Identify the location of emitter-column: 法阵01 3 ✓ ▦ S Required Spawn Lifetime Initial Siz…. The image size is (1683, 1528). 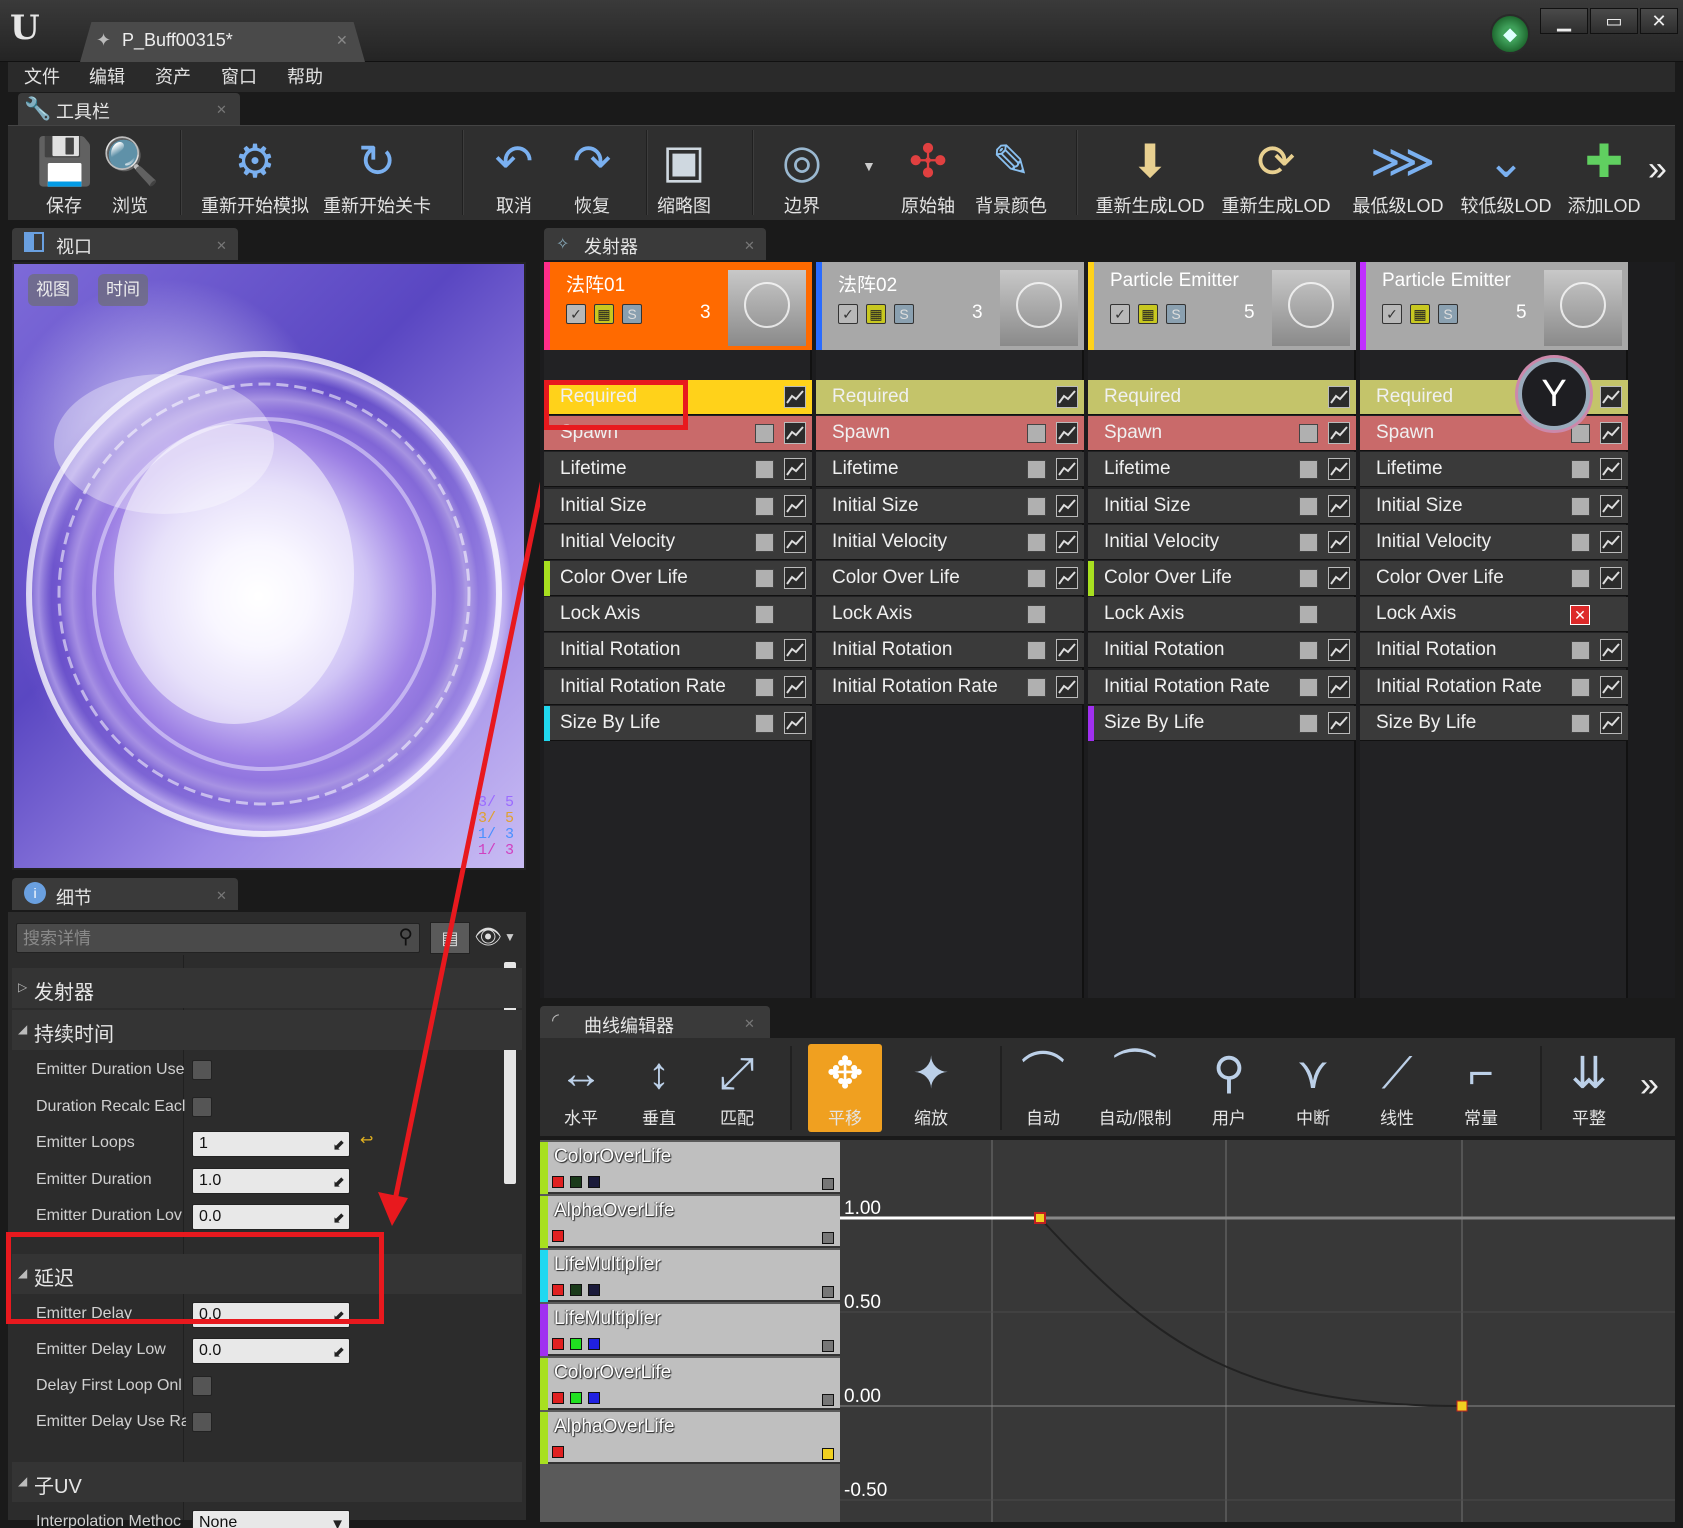
(678, 630).